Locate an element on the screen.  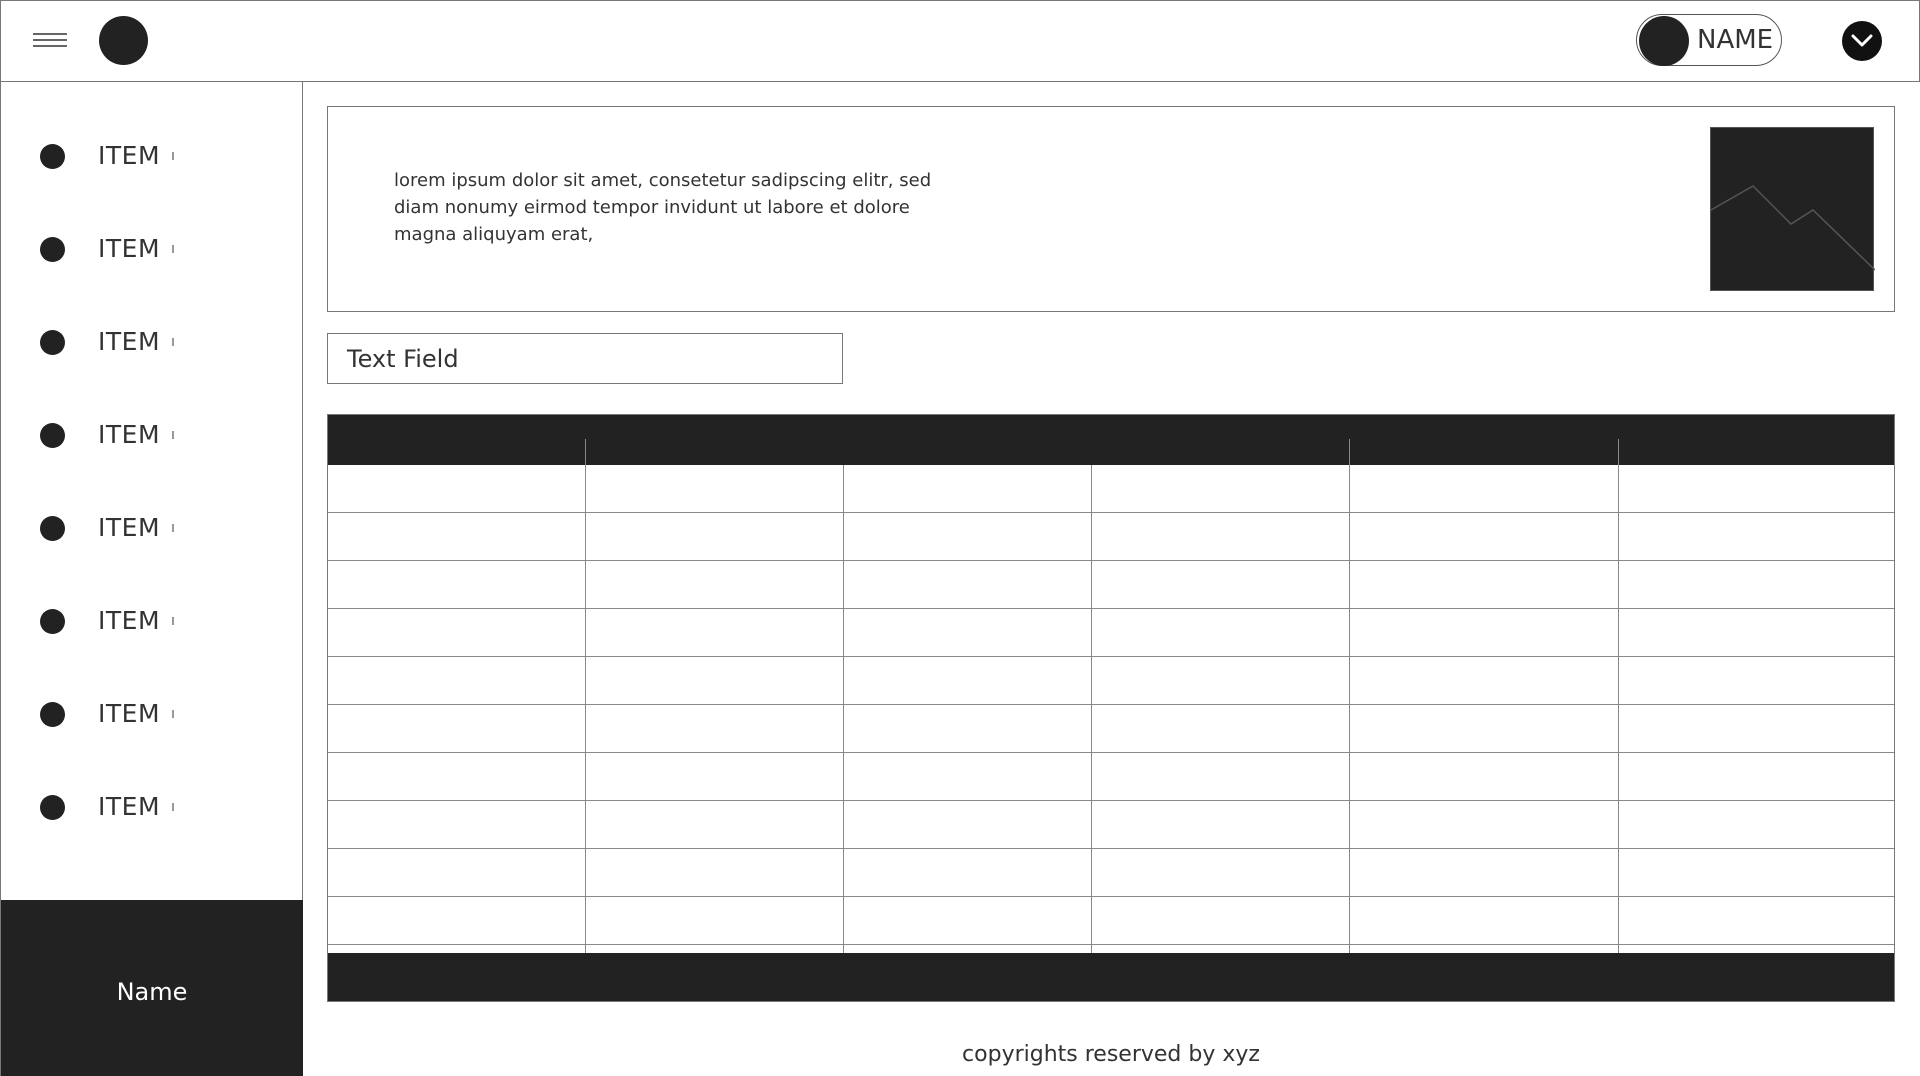
sidebar-footer: Name is located at coordinates (152, 988).